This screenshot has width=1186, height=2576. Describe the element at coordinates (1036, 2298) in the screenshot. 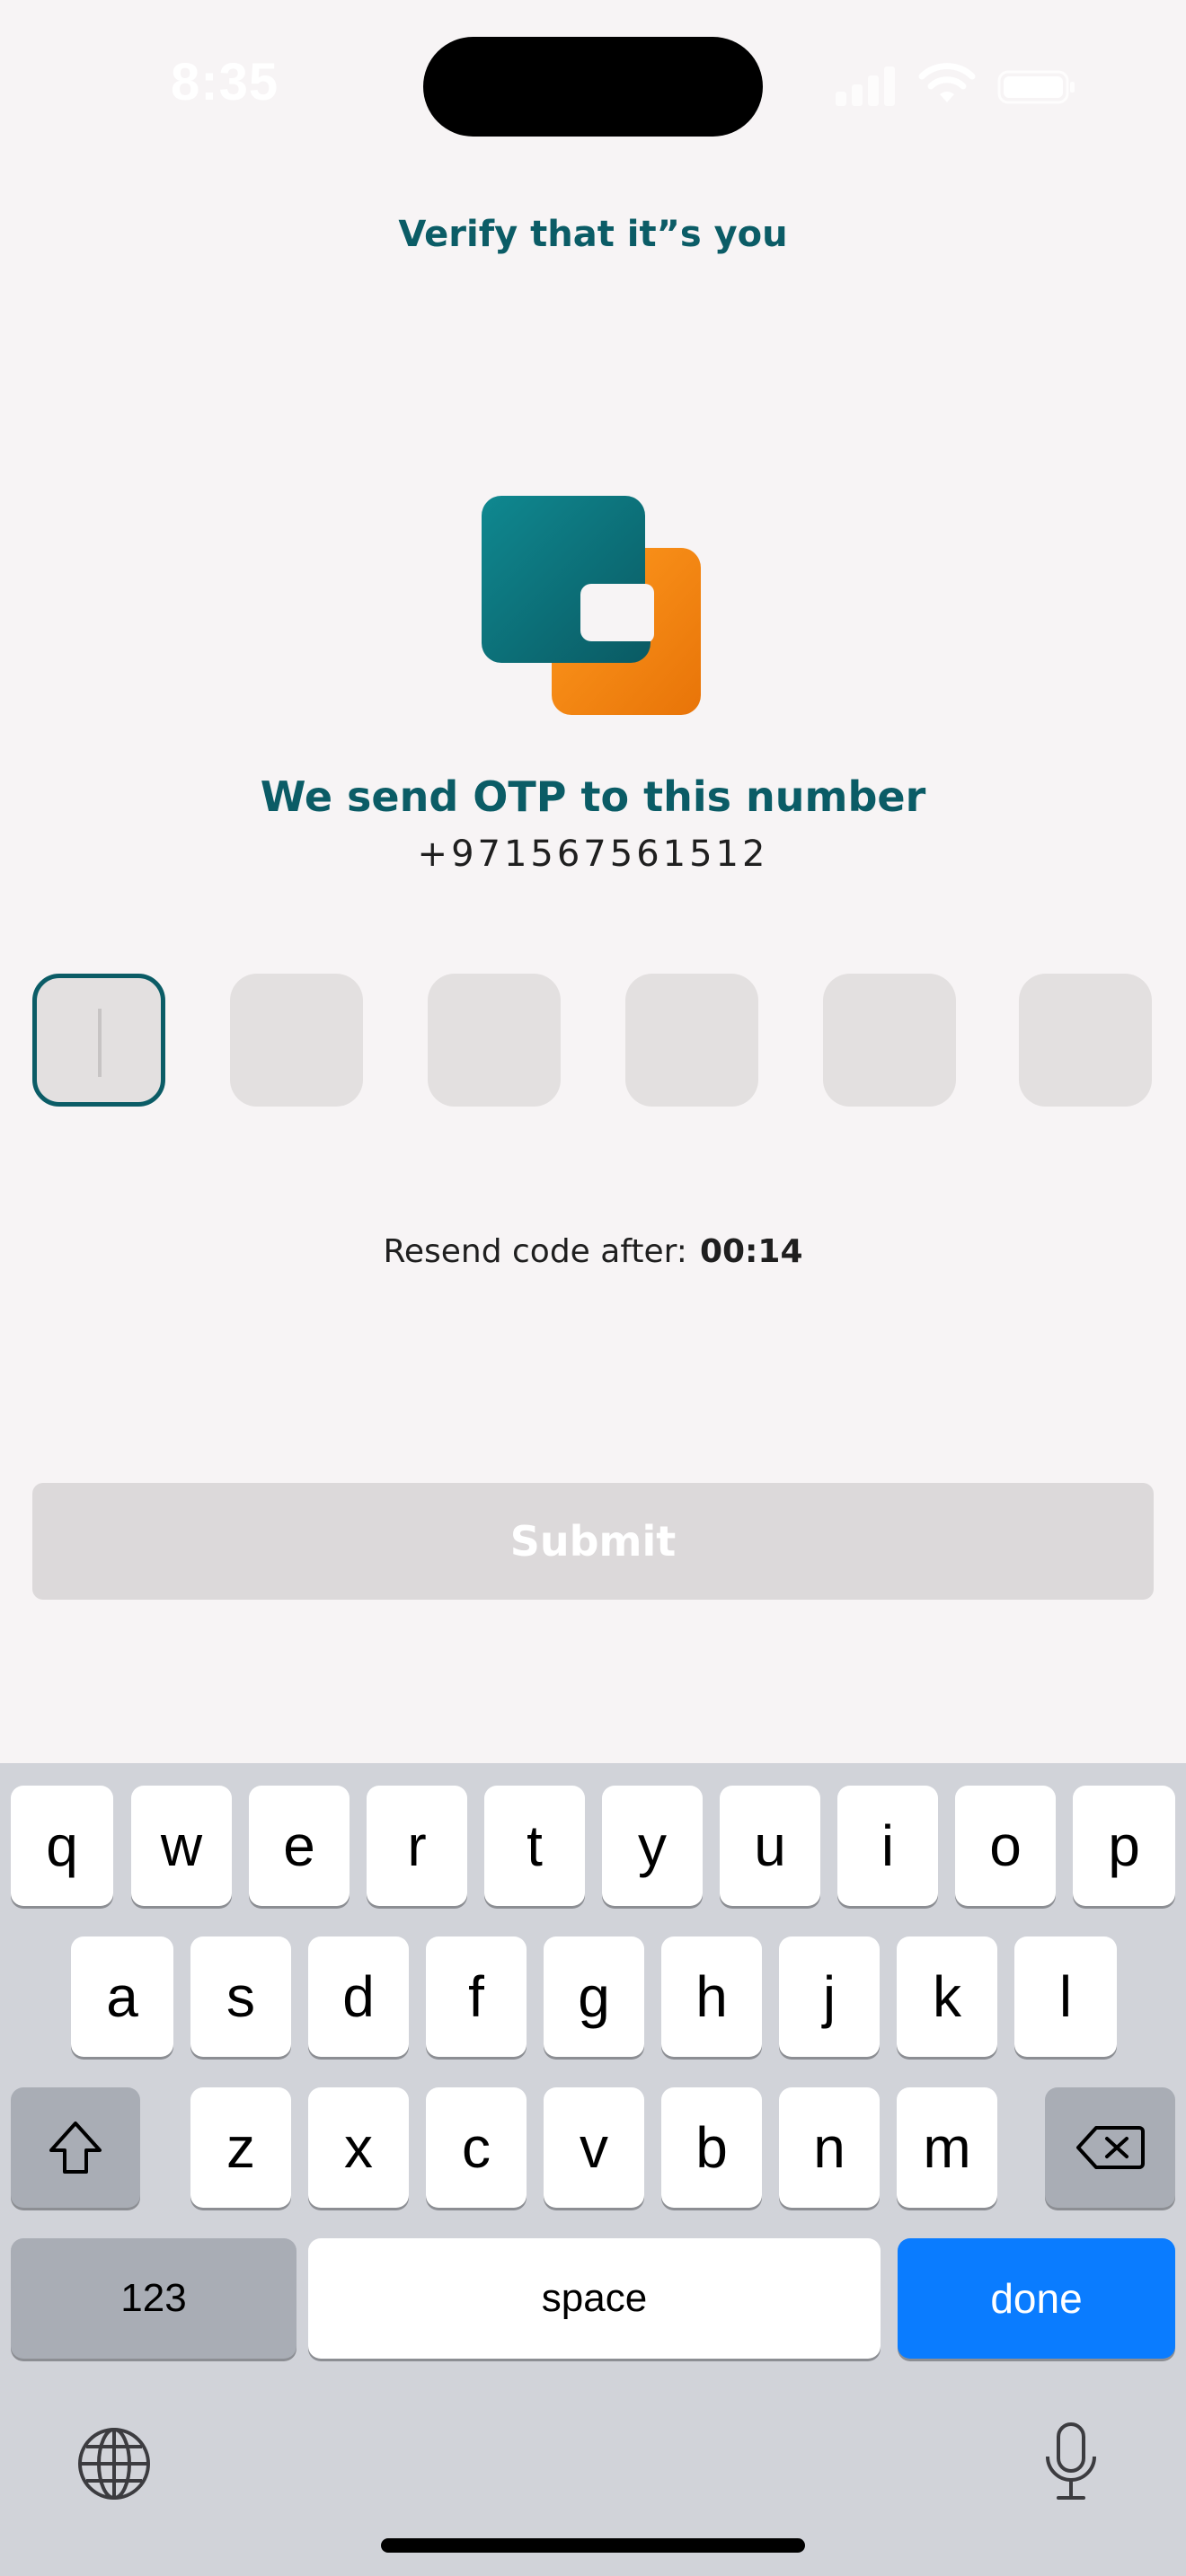

I see `done-key: done` at that location.